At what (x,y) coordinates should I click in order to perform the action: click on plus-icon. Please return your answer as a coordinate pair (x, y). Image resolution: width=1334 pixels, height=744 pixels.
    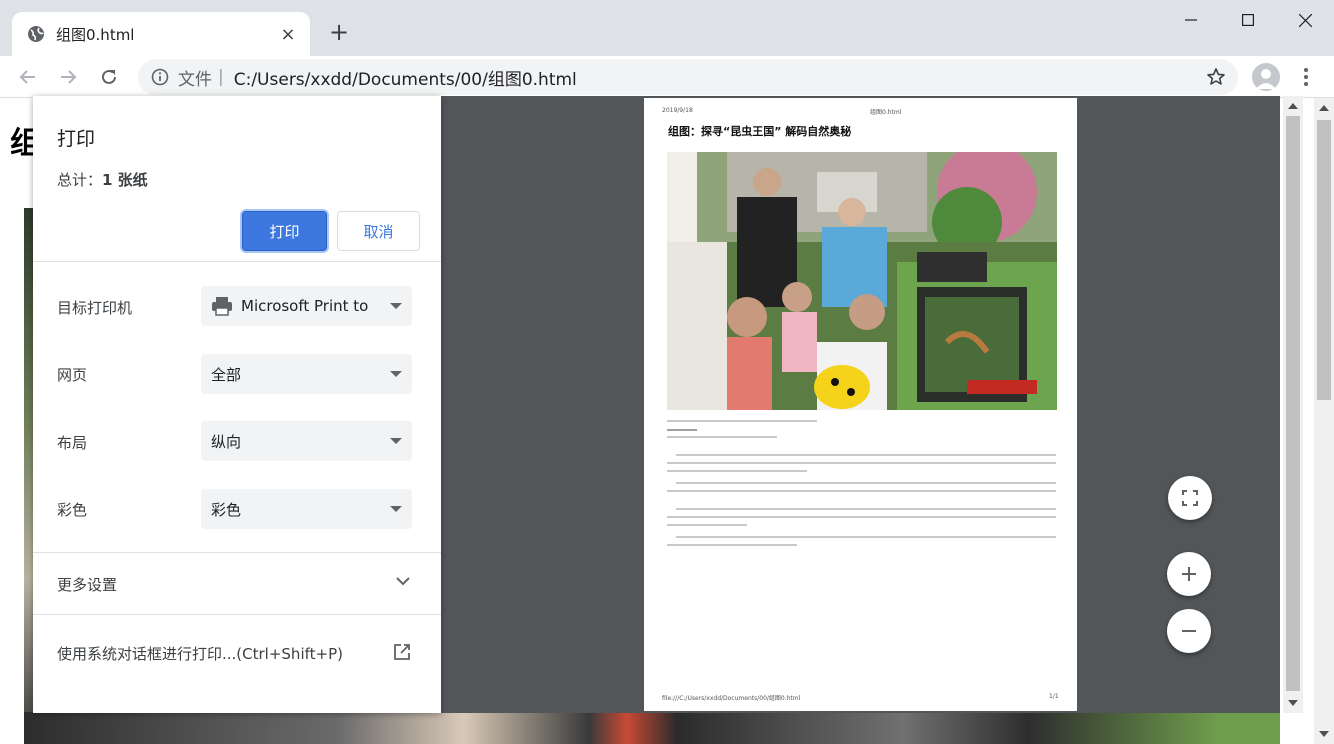
    Looking at the image, I should click on (1189, 574).